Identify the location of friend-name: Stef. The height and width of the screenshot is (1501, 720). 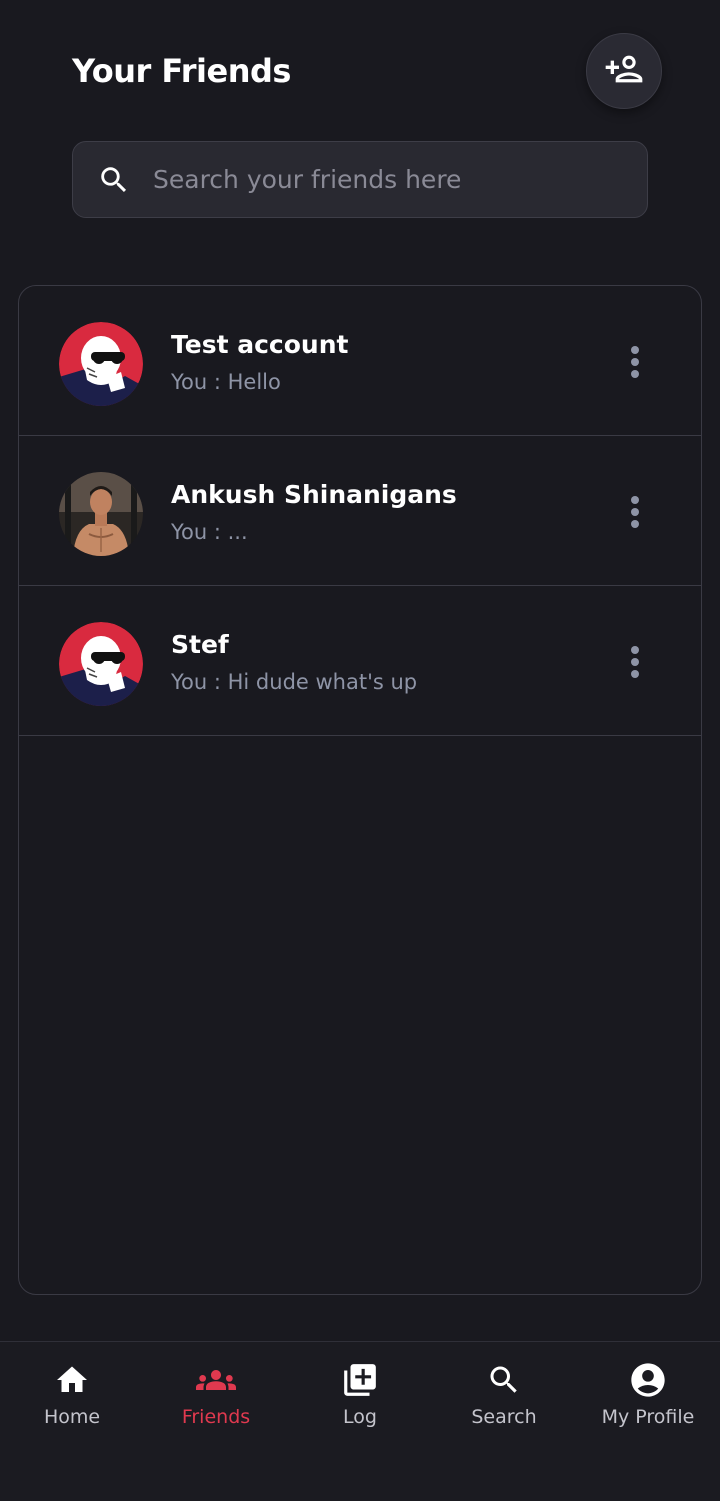
(200, 644).